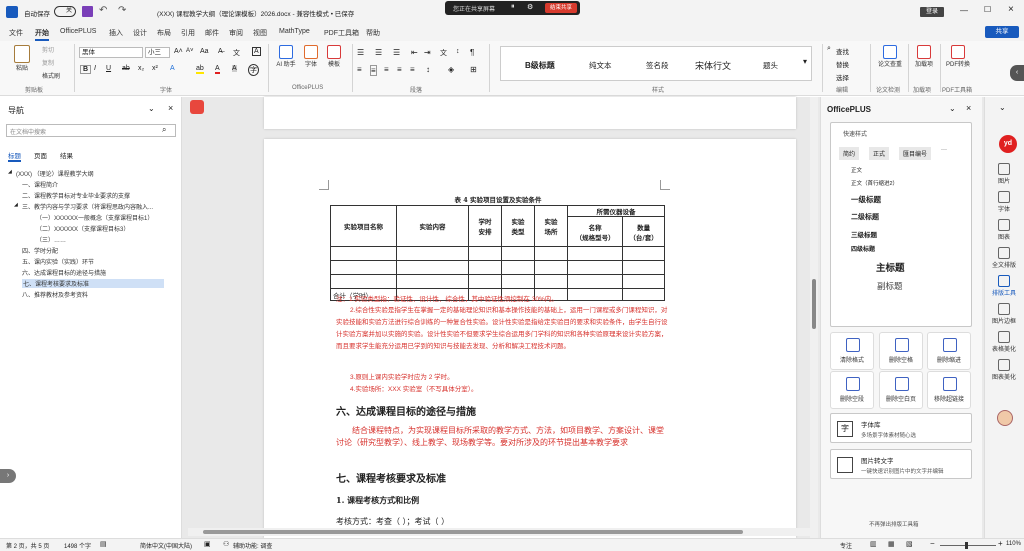  I want to click on dont-show-again-link: 不再弹出排版工具箱, so click(894, 524).